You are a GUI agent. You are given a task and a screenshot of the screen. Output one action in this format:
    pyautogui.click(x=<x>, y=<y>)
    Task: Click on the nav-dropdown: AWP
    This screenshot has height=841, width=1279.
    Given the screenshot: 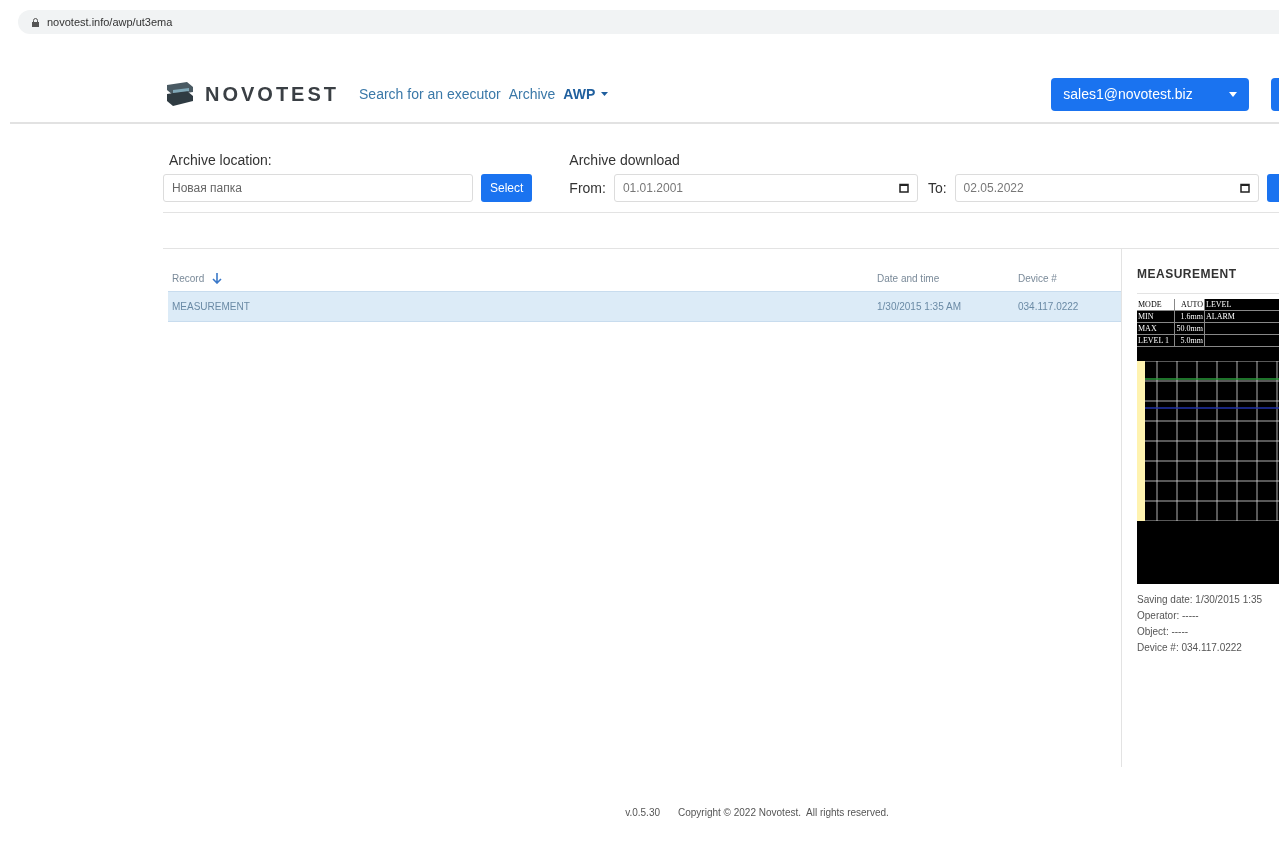 What is the action you would take?
    pyautogui.click(x=586, y=94)
    